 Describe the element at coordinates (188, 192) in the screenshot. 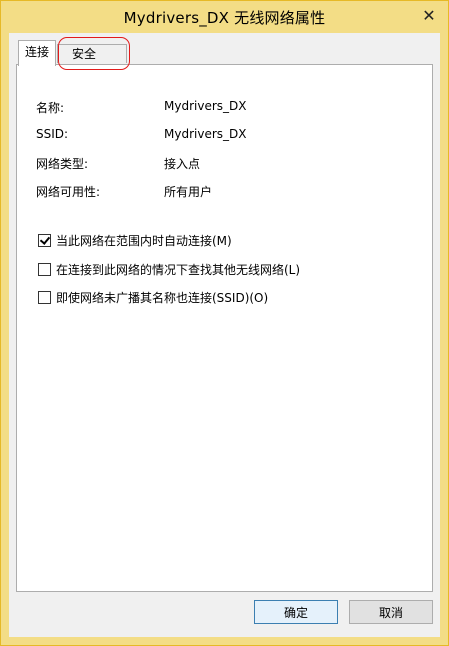

I see `availability-value: 所有用户` at that location.